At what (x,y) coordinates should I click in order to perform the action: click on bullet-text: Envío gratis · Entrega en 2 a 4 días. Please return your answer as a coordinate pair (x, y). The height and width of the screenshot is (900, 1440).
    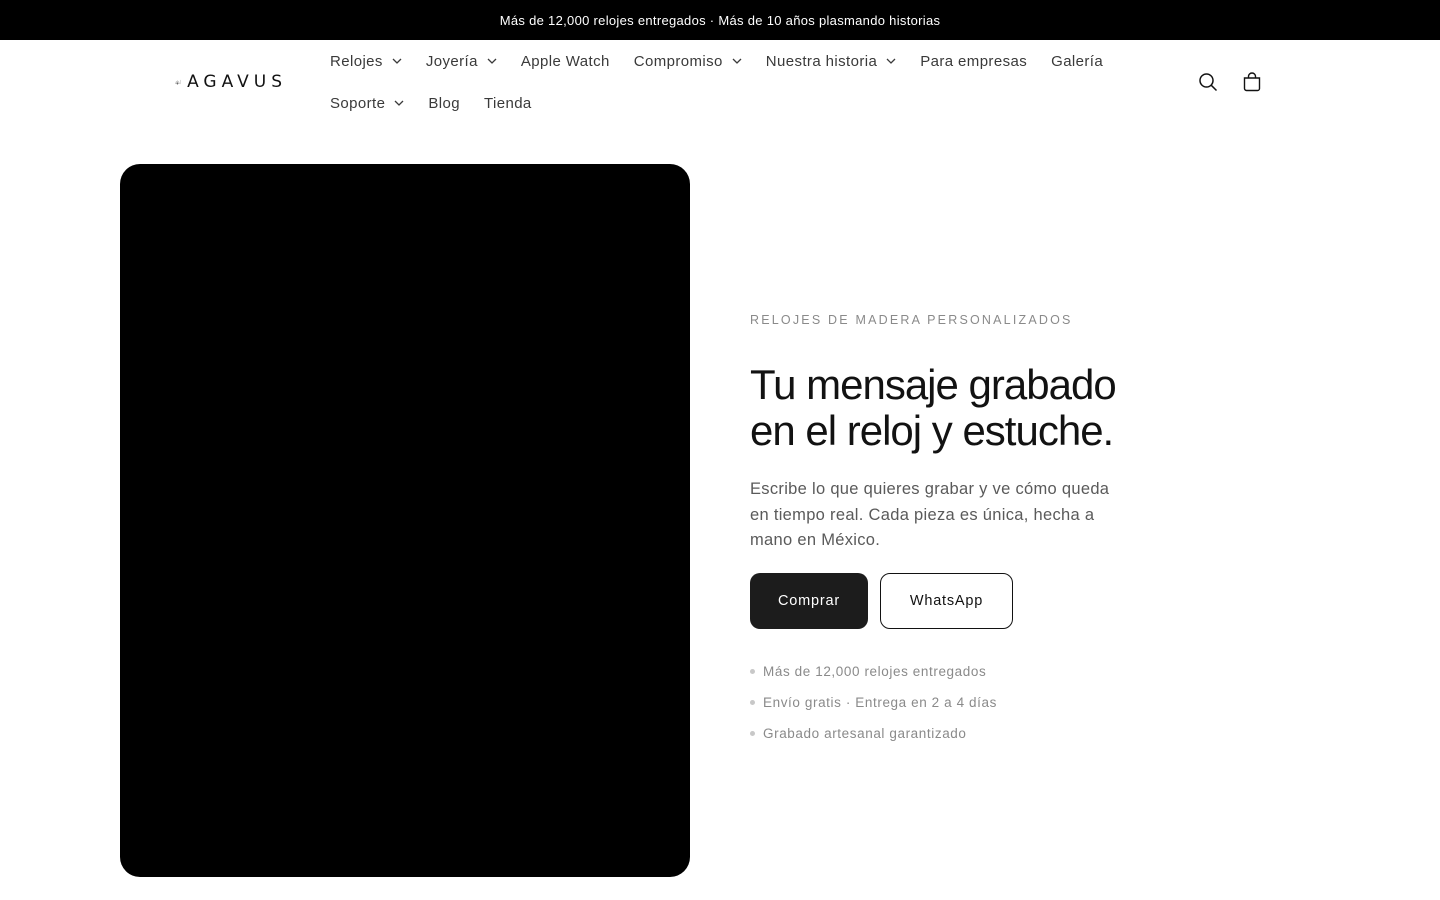
    Looking at the image, I should click on (880, 702).